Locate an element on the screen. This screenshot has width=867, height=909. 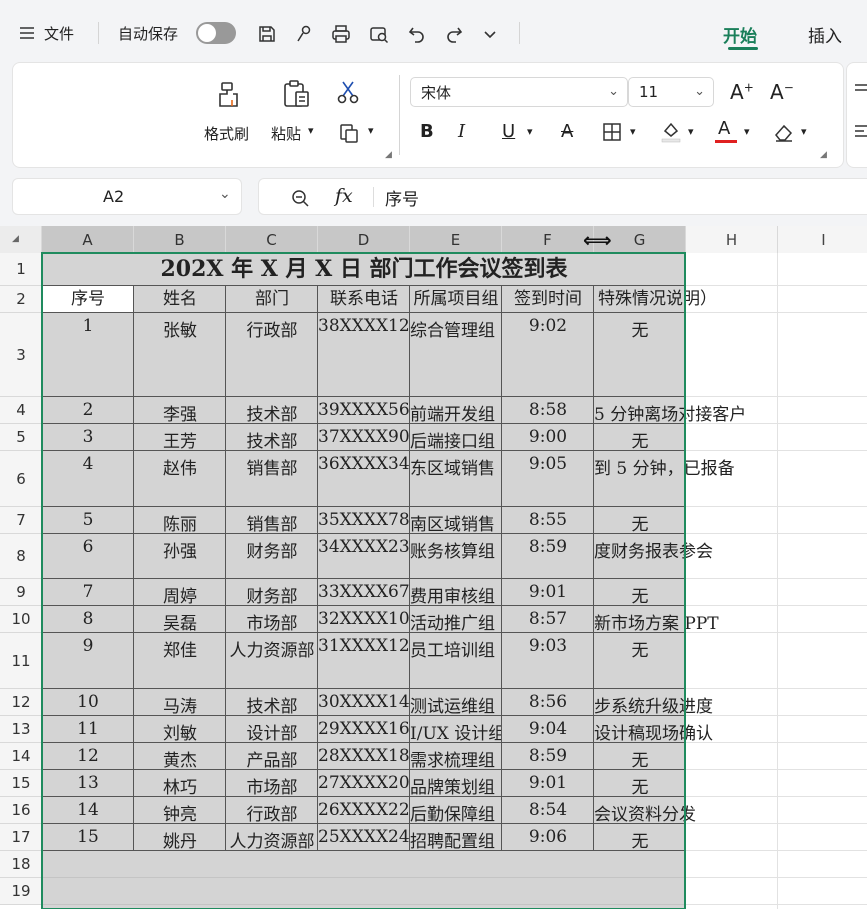
clear-dropdown-icon: ▾ is located at coordinates (804, 131).